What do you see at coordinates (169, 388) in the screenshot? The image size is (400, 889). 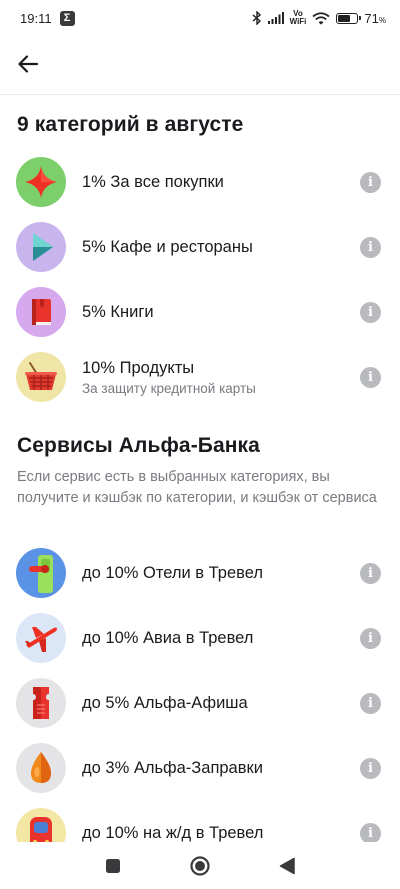 I see `category-subtitle: За защиту кредитной карты` at bounding box center [169, 388].